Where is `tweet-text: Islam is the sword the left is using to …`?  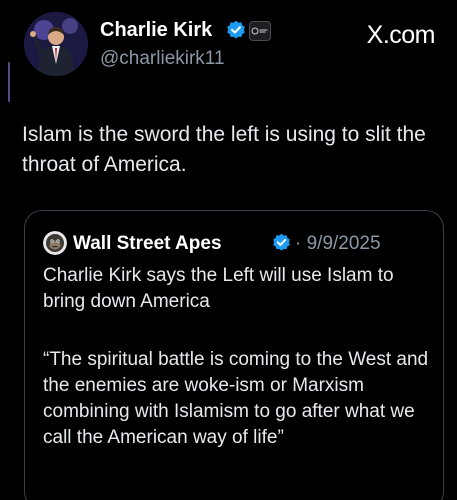 tweet-text: Islam is the sword the left is using to … is located at coordinates (224, 149).